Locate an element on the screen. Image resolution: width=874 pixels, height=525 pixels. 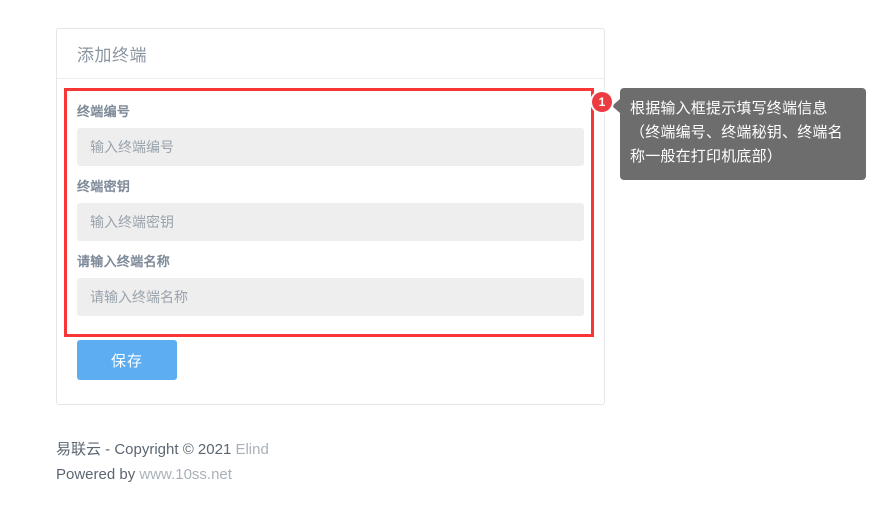
footer-copyright-text: 易联云 - Copyright © 2021 is located at coordinates (146, 449).